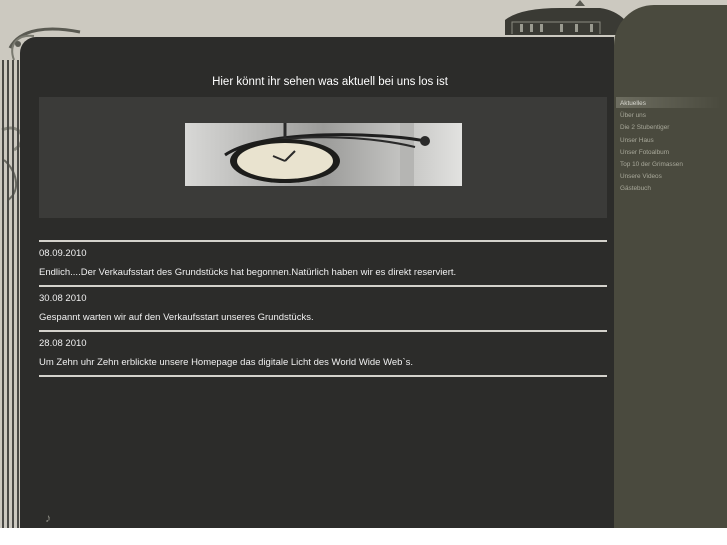  What do you see at coordinates (11, 295) in the screenshot?
I see `left-decoration` at bounding box center [11, 295].